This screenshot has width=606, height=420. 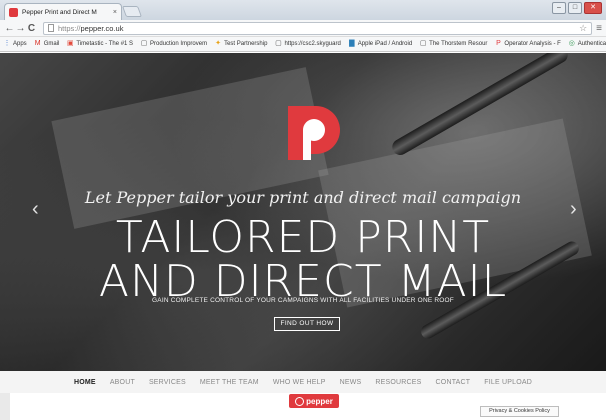 I want to click on bookmark-item: ▢ Production Improvem, so click(x=173, y=44).